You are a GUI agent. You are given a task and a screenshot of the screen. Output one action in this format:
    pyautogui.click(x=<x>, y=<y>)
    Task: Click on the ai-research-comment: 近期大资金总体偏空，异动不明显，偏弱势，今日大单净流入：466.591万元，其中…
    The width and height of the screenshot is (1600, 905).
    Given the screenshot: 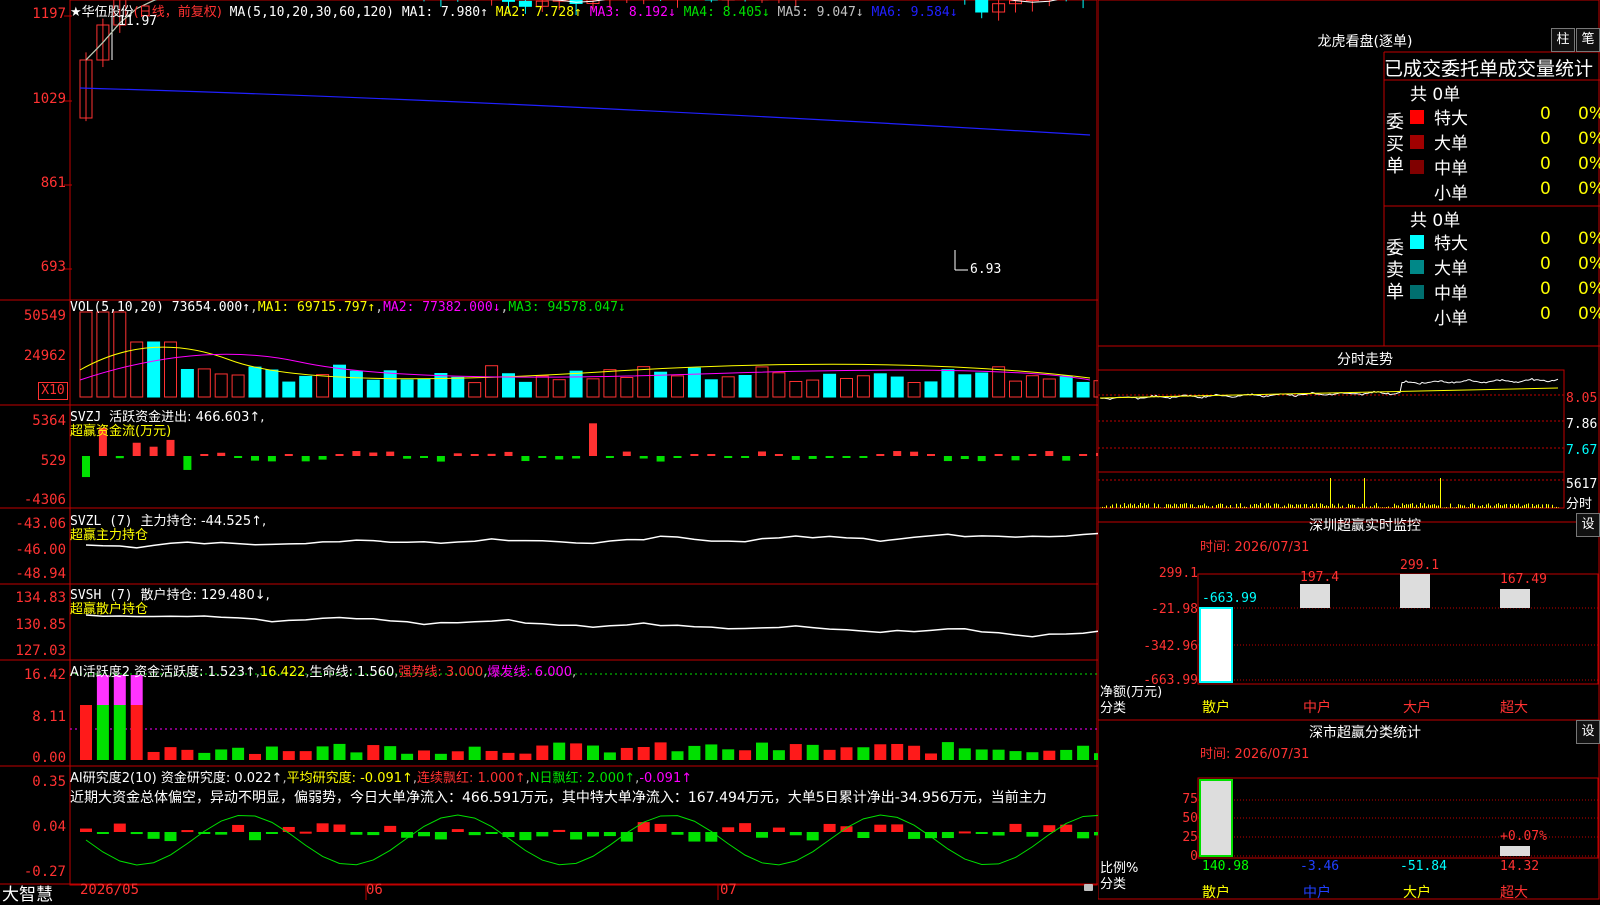 What is the action you would take?
    pyautogui.click(x=584, y=797)
    